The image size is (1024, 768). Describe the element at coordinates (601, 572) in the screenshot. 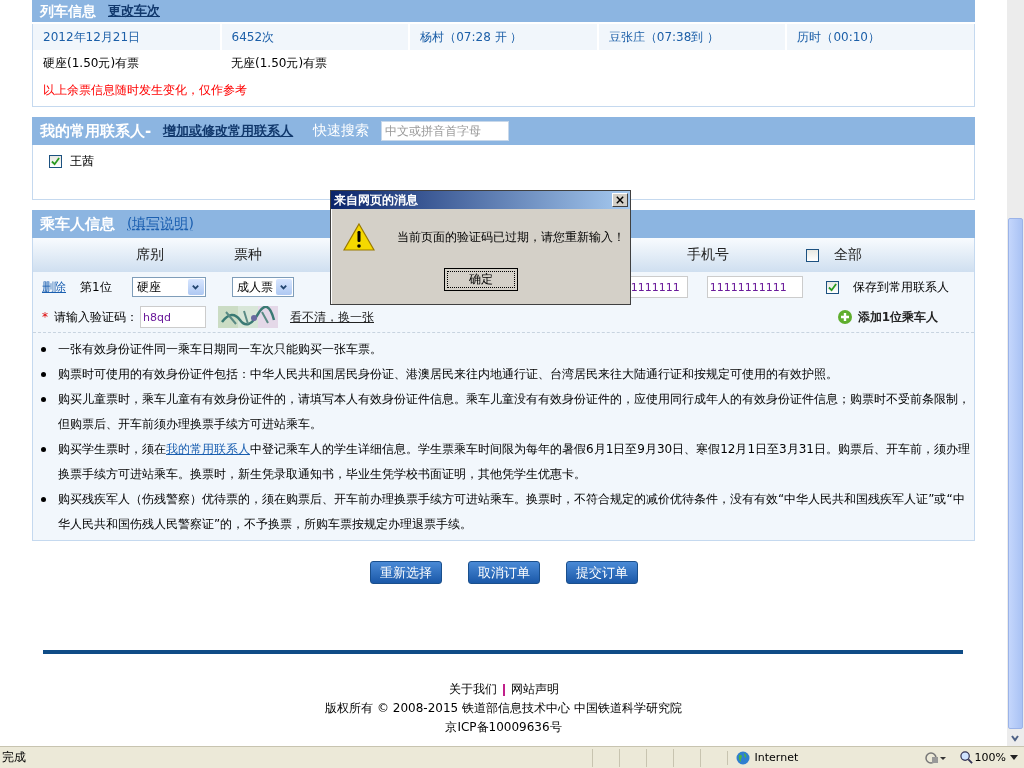

I see `action-button: 提交订单` at that location.